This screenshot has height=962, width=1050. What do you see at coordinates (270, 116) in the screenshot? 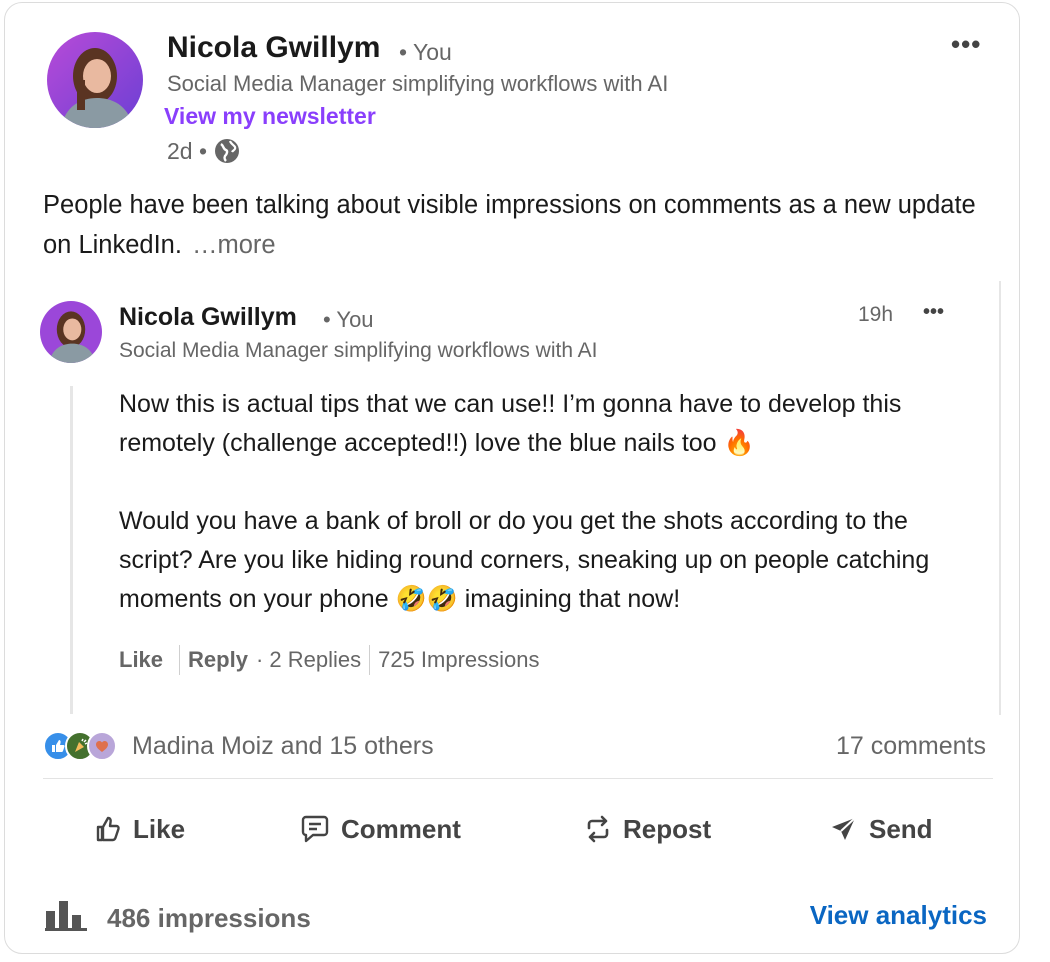
I see `newsletter-link: View my newsletter` at bounding box center [270, 116].